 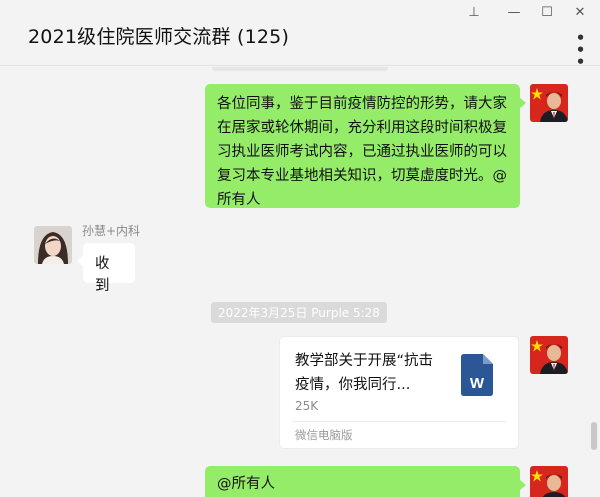 I want to click on previous-message-fragment, so click(x=300, y=69).